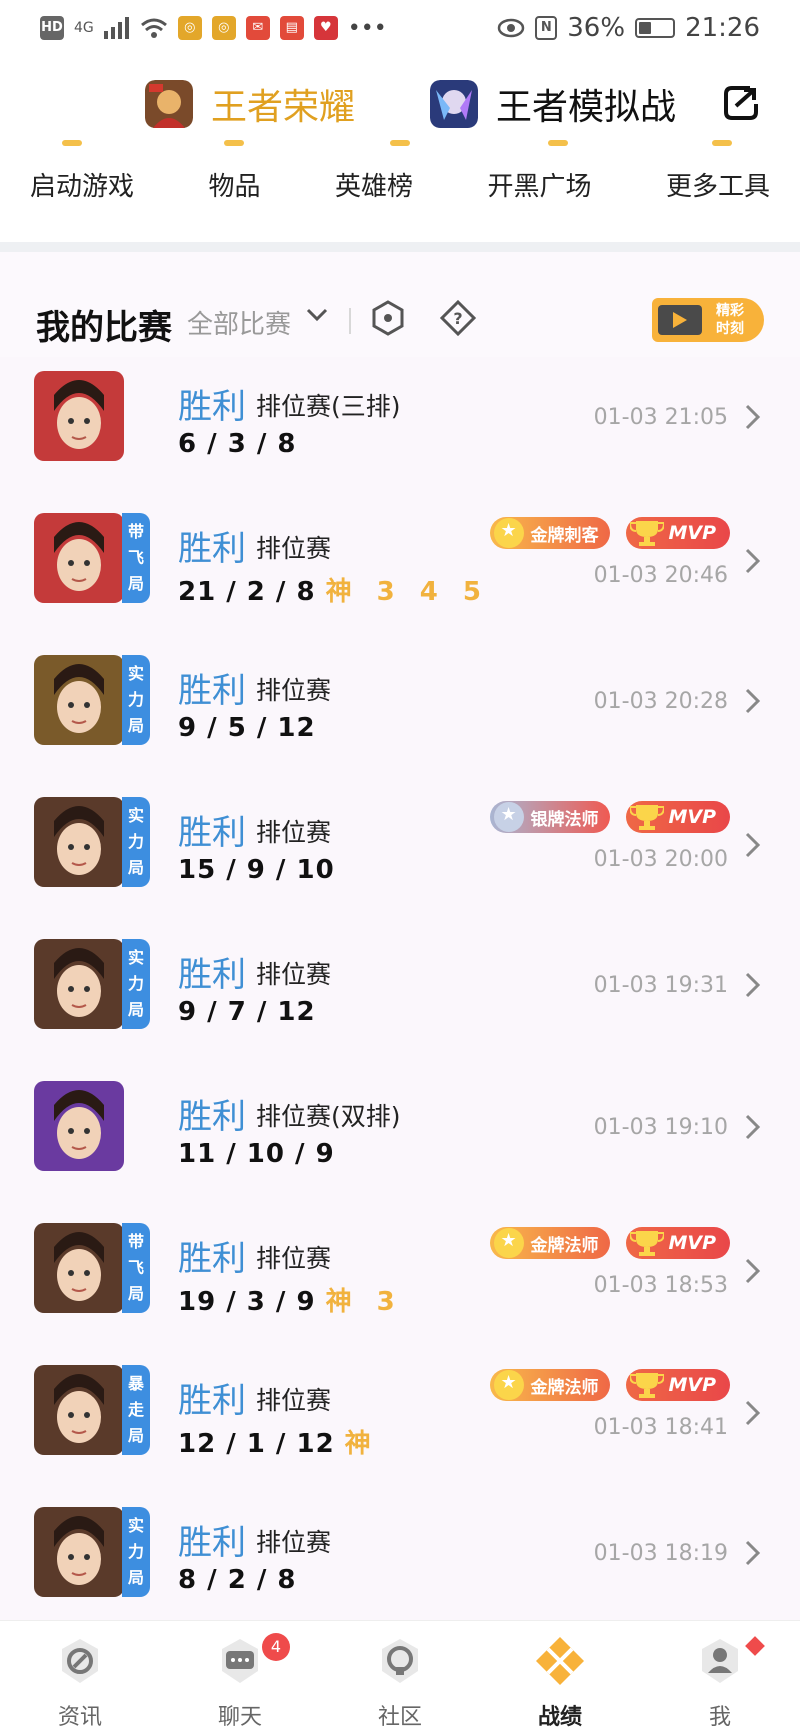 This screenshot has height=1733, width=800. I want to click on nav-community: 社区, so click(400, 1677).